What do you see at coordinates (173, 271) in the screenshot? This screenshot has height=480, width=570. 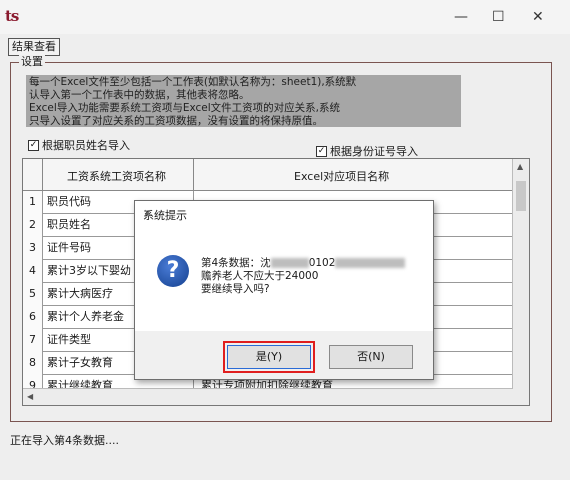 I see `question-icon: ?` at bounding box center [173, 271].